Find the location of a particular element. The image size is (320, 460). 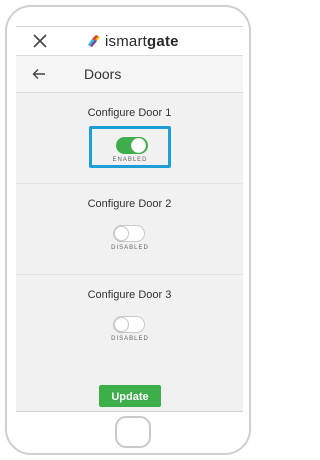

brand-prefix: ismart is located at coordinates (126, 41).